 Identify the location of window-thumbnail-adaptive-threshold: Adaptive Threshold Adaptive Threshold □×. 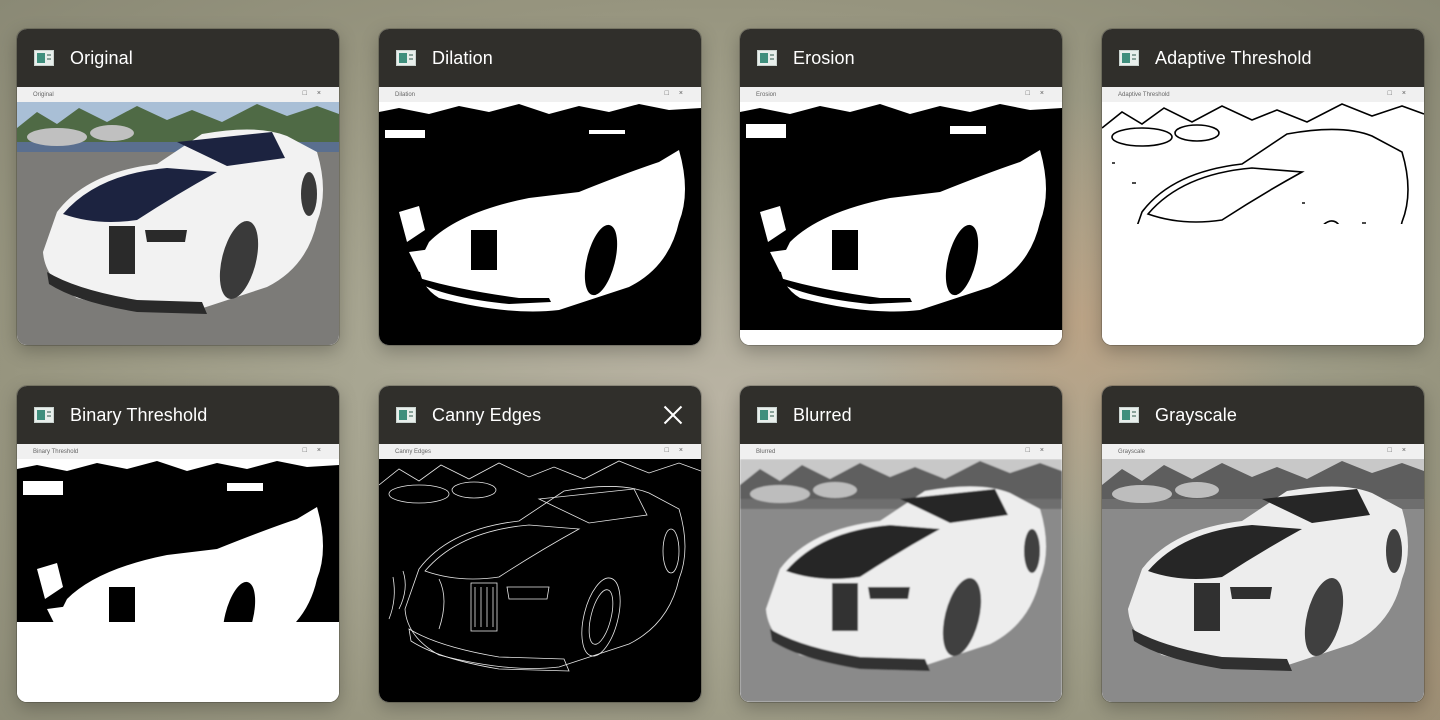
(1263, 187).